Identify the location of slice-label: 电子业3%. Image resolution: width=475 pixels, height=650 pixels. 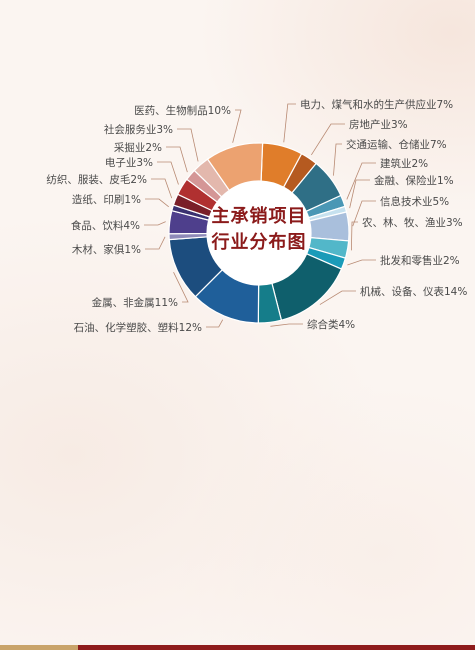
(129, 162).